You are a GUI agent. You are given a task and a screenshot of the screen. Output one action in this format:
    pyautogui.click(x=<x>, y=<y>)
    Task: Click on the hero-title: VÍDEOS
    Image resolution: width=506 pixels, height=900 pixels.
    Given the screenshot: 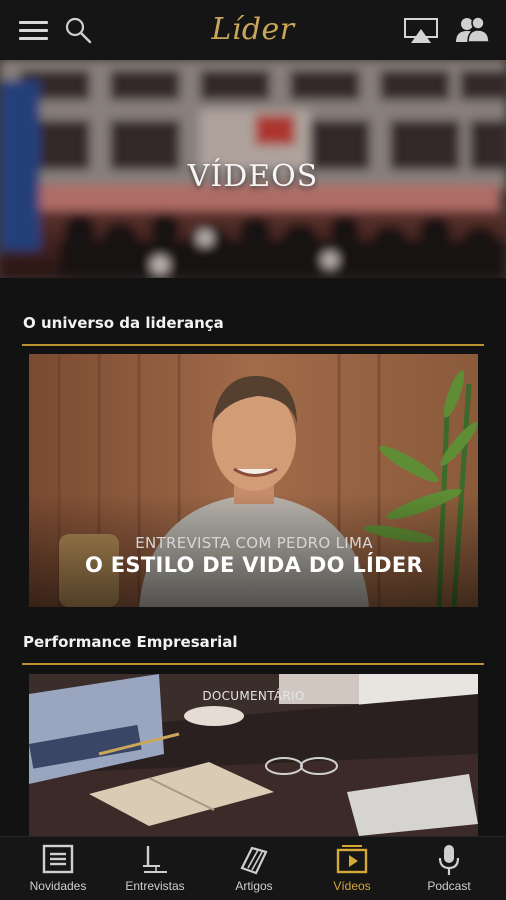 What is the action you would take?
    pyautogui.click(x=253, y=176)
    